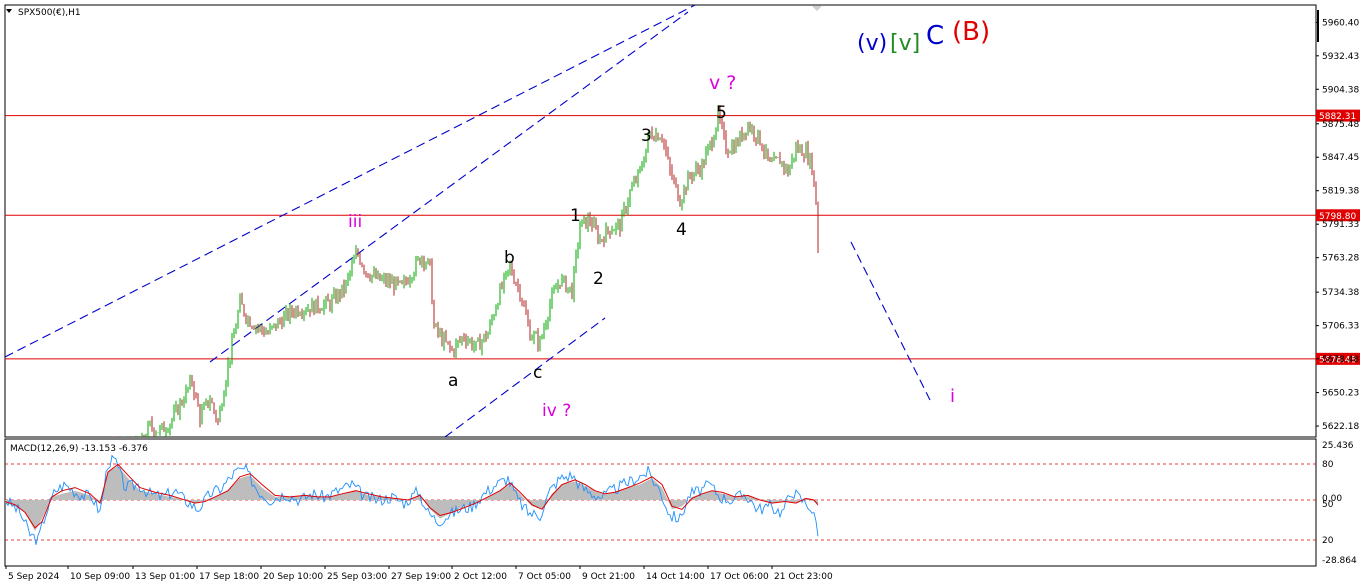 The height and width of the screenshot is (588, 1366). Describe the element at coordinates (1340, 394) in the screenshot. I see `y-tick-label-11: 5650.23` at that location.